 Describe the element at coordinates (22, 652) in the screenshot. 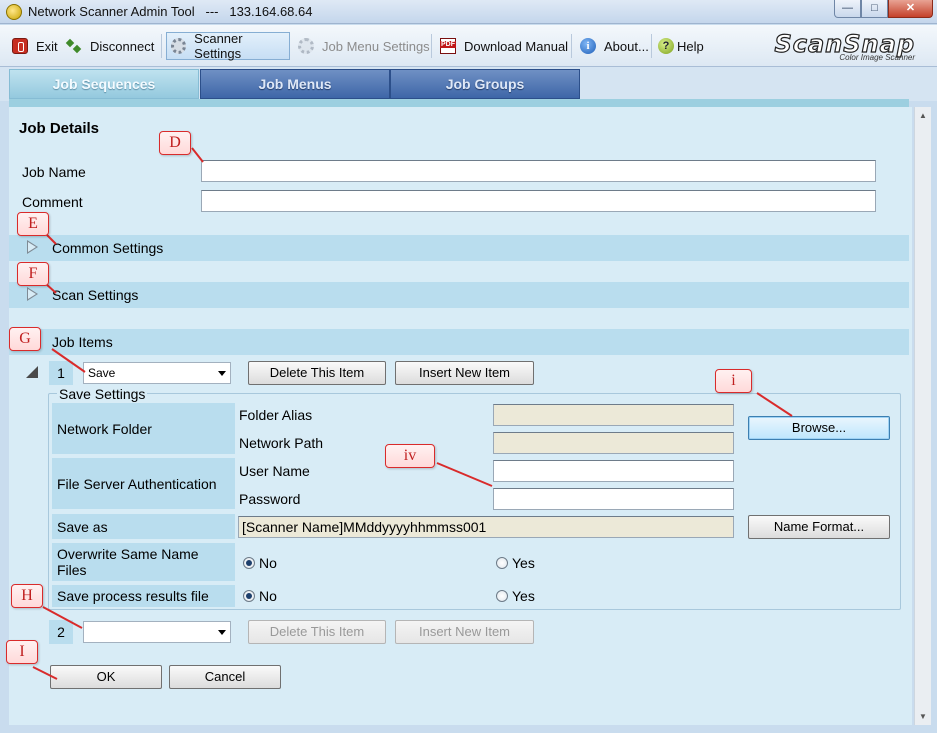

I see `callout-i-upper: I` at that location.